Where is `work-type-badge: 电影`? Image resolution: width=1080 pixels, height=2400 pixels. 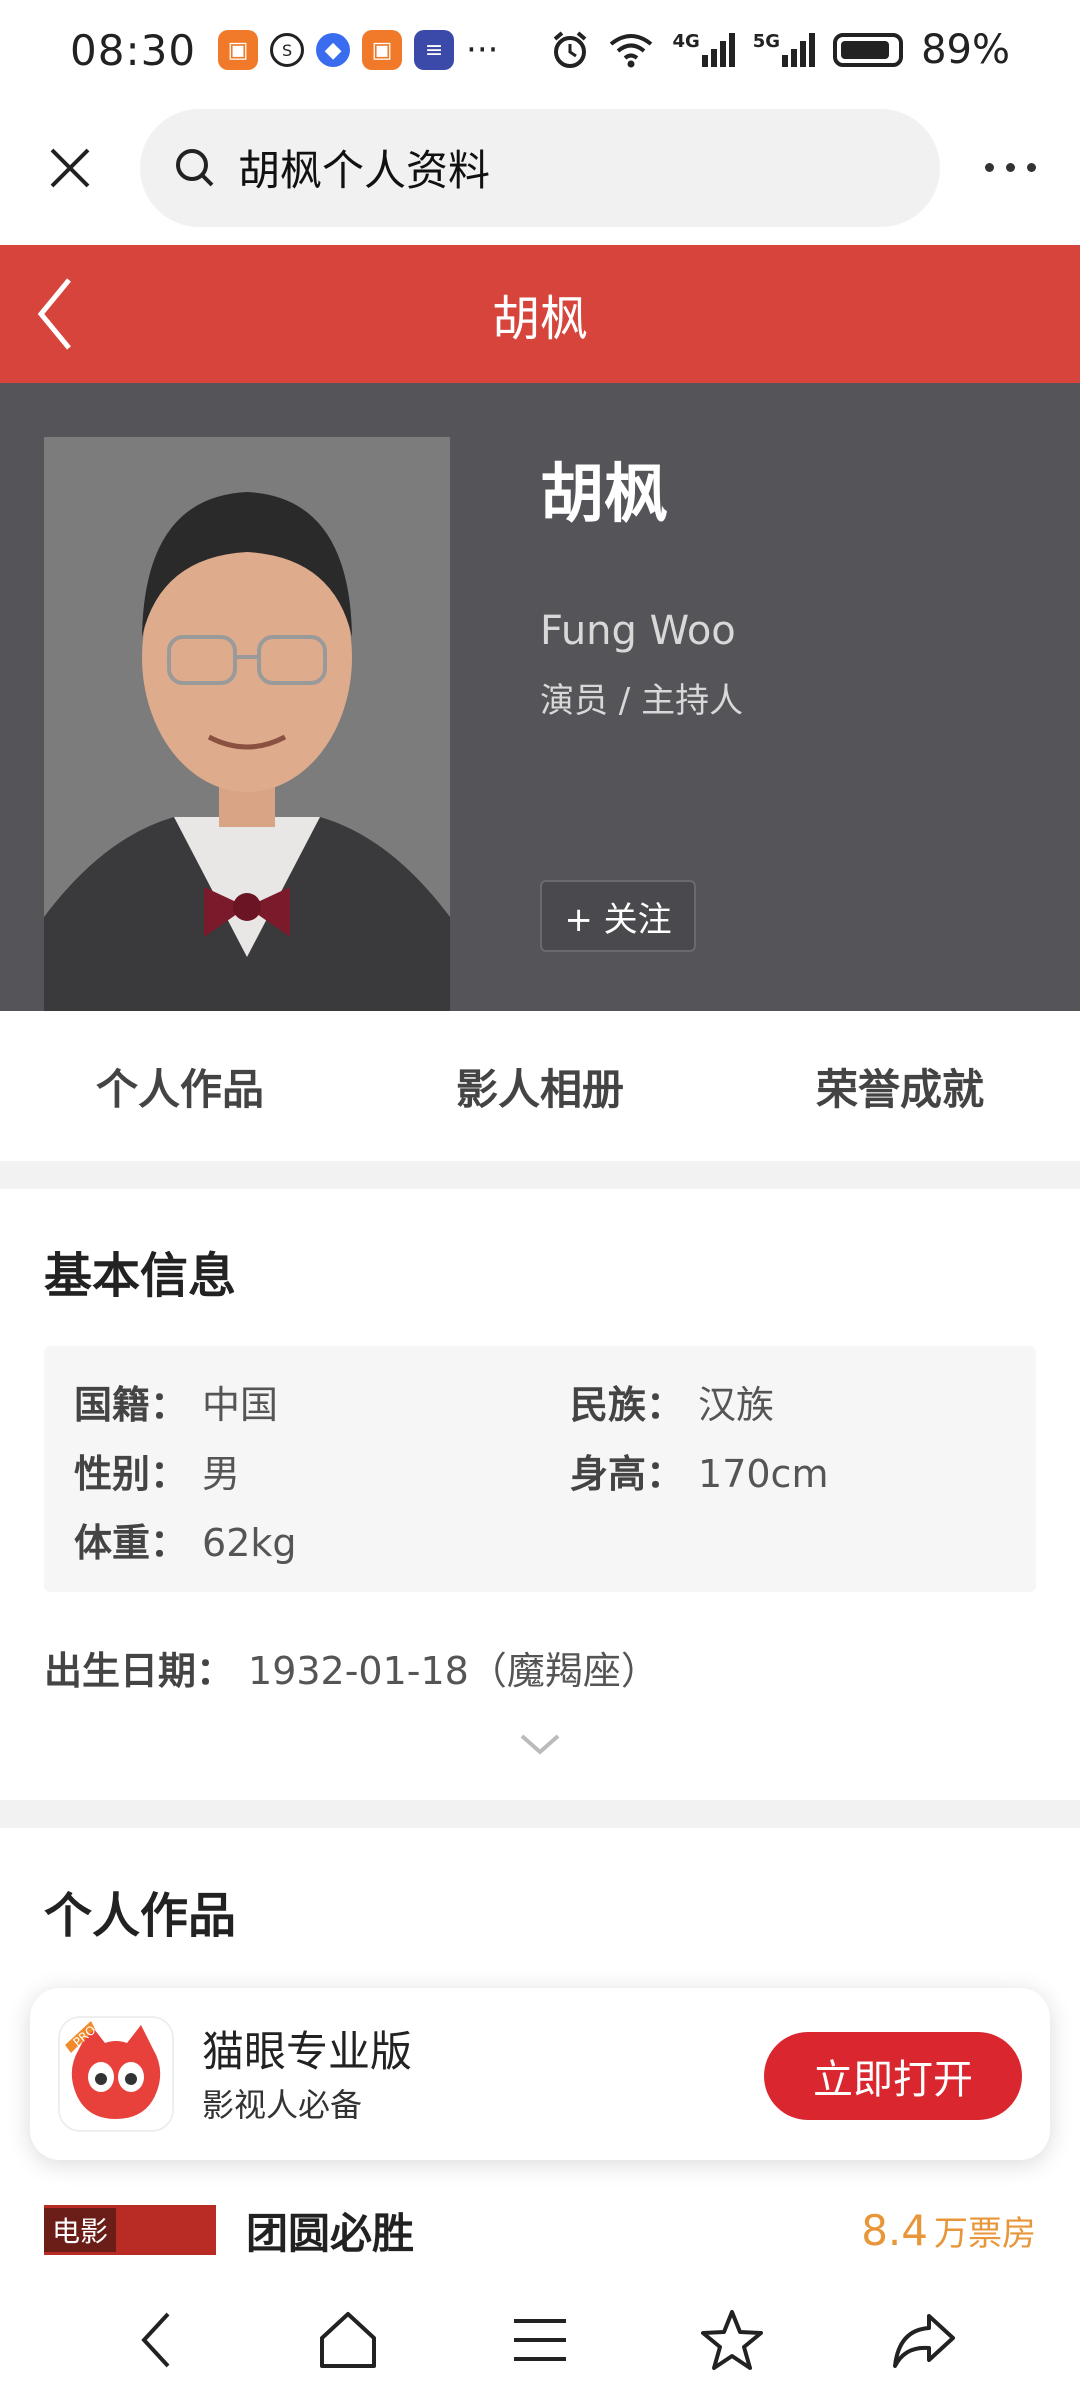
work-type-badge: 电影 is located at coordinates (80, 2230).